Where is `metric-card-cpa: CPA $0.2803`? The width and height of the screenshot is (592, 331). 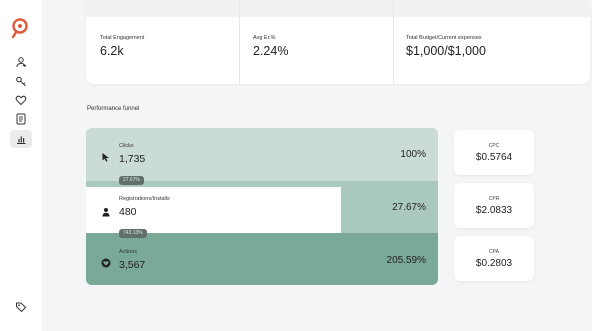
metric-card-cpa: CPA $0.2803 is located at coordinates (494, 258).